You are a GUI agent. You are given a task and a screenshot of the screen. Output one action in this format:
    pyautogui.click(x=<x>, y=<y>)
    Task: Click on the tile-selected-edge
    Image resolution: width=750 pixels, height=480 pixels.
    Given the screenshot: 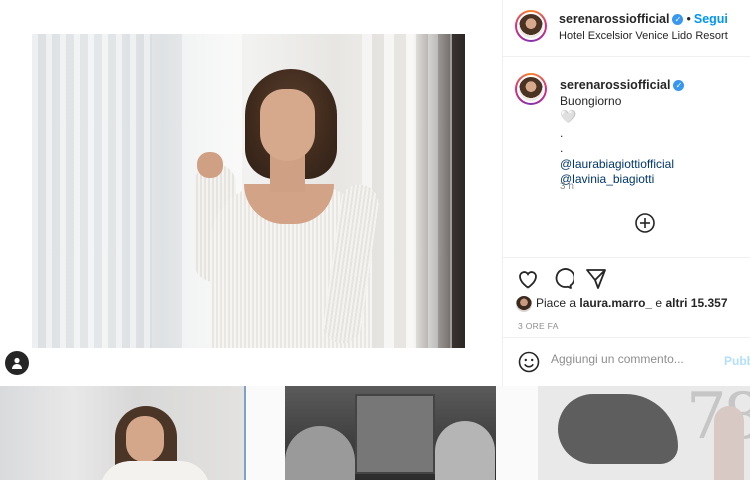 What is the action you would take?
    pyautogui.click(x=245, y=433)
    